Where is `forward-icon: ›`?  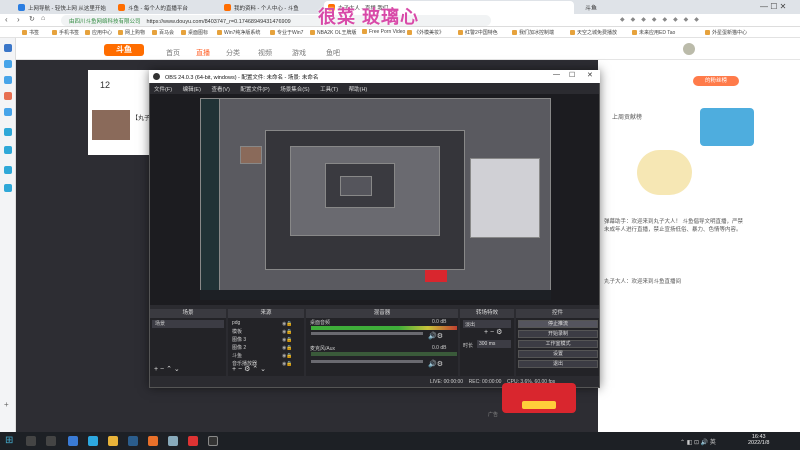 forward-icon: › is located at coordinates (18, 19).